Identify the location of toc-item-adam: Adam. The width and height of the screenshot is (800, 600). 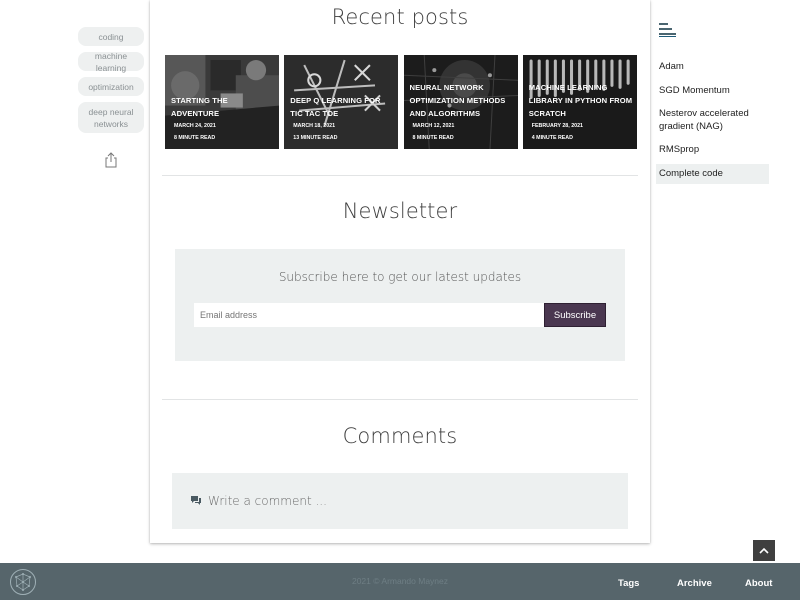
(712, 67).